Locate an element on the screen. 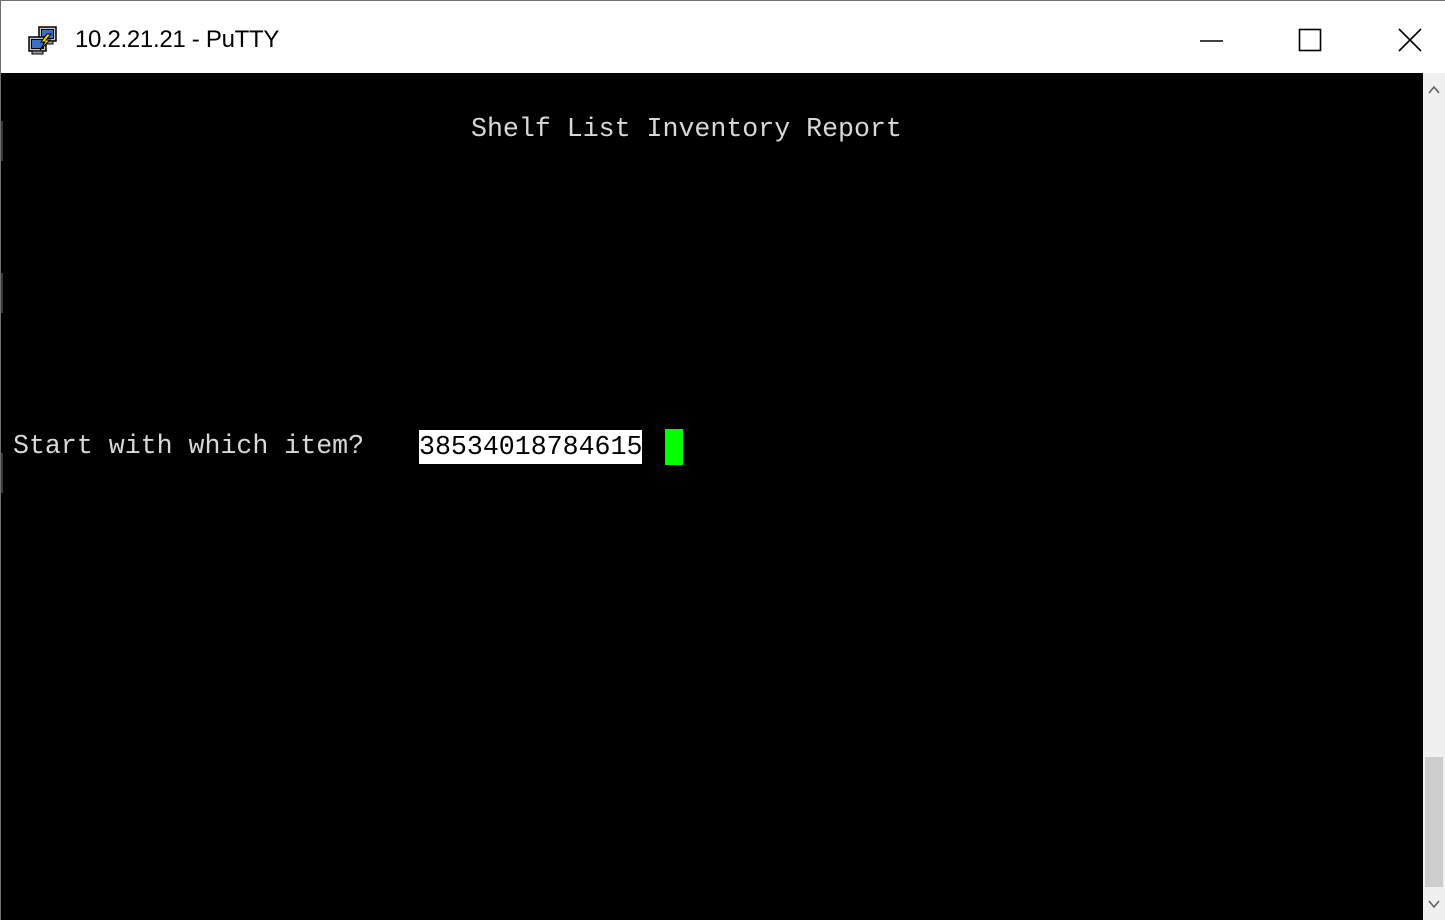 The image size is (1445, 920). window-left-edge is located at coordinates (5, 496).